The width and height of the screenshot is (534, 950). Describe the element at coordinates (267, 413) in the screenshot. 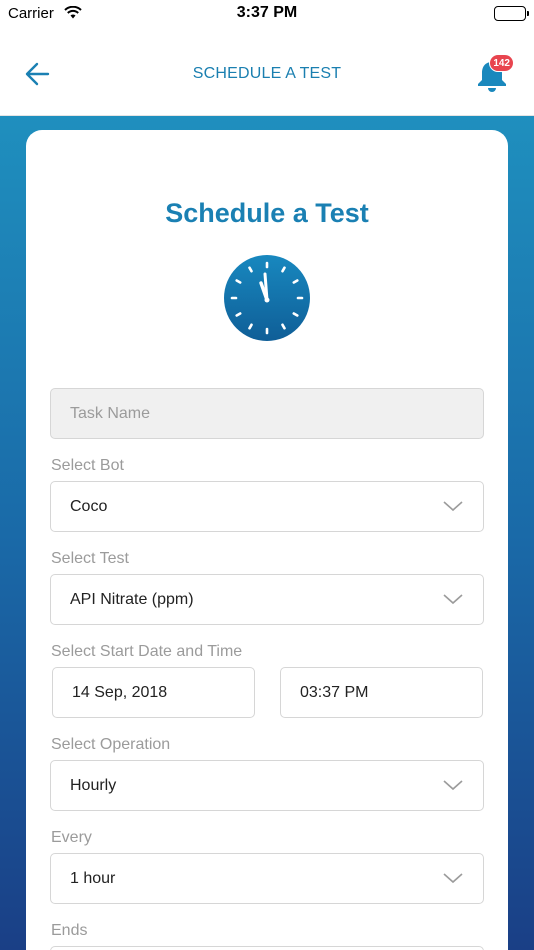

I see `task-name-input: Task Name` at that location.